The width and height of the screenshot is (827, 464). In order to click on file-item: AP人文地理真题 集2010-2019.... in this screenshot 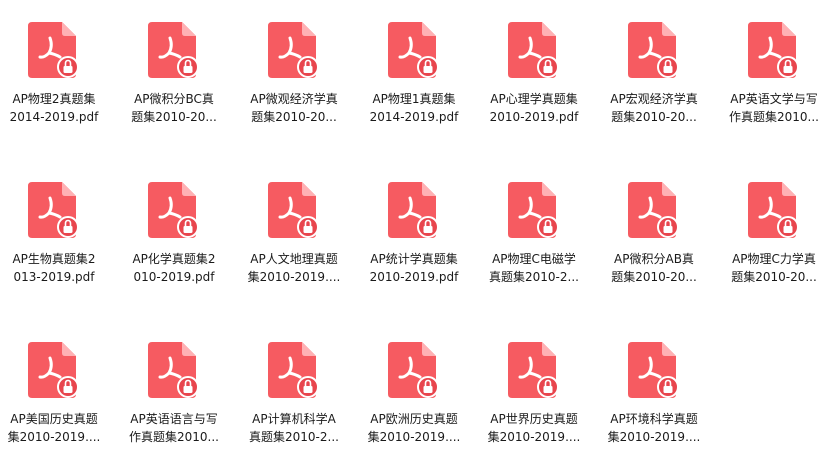, I will do `click(294, 230)`.